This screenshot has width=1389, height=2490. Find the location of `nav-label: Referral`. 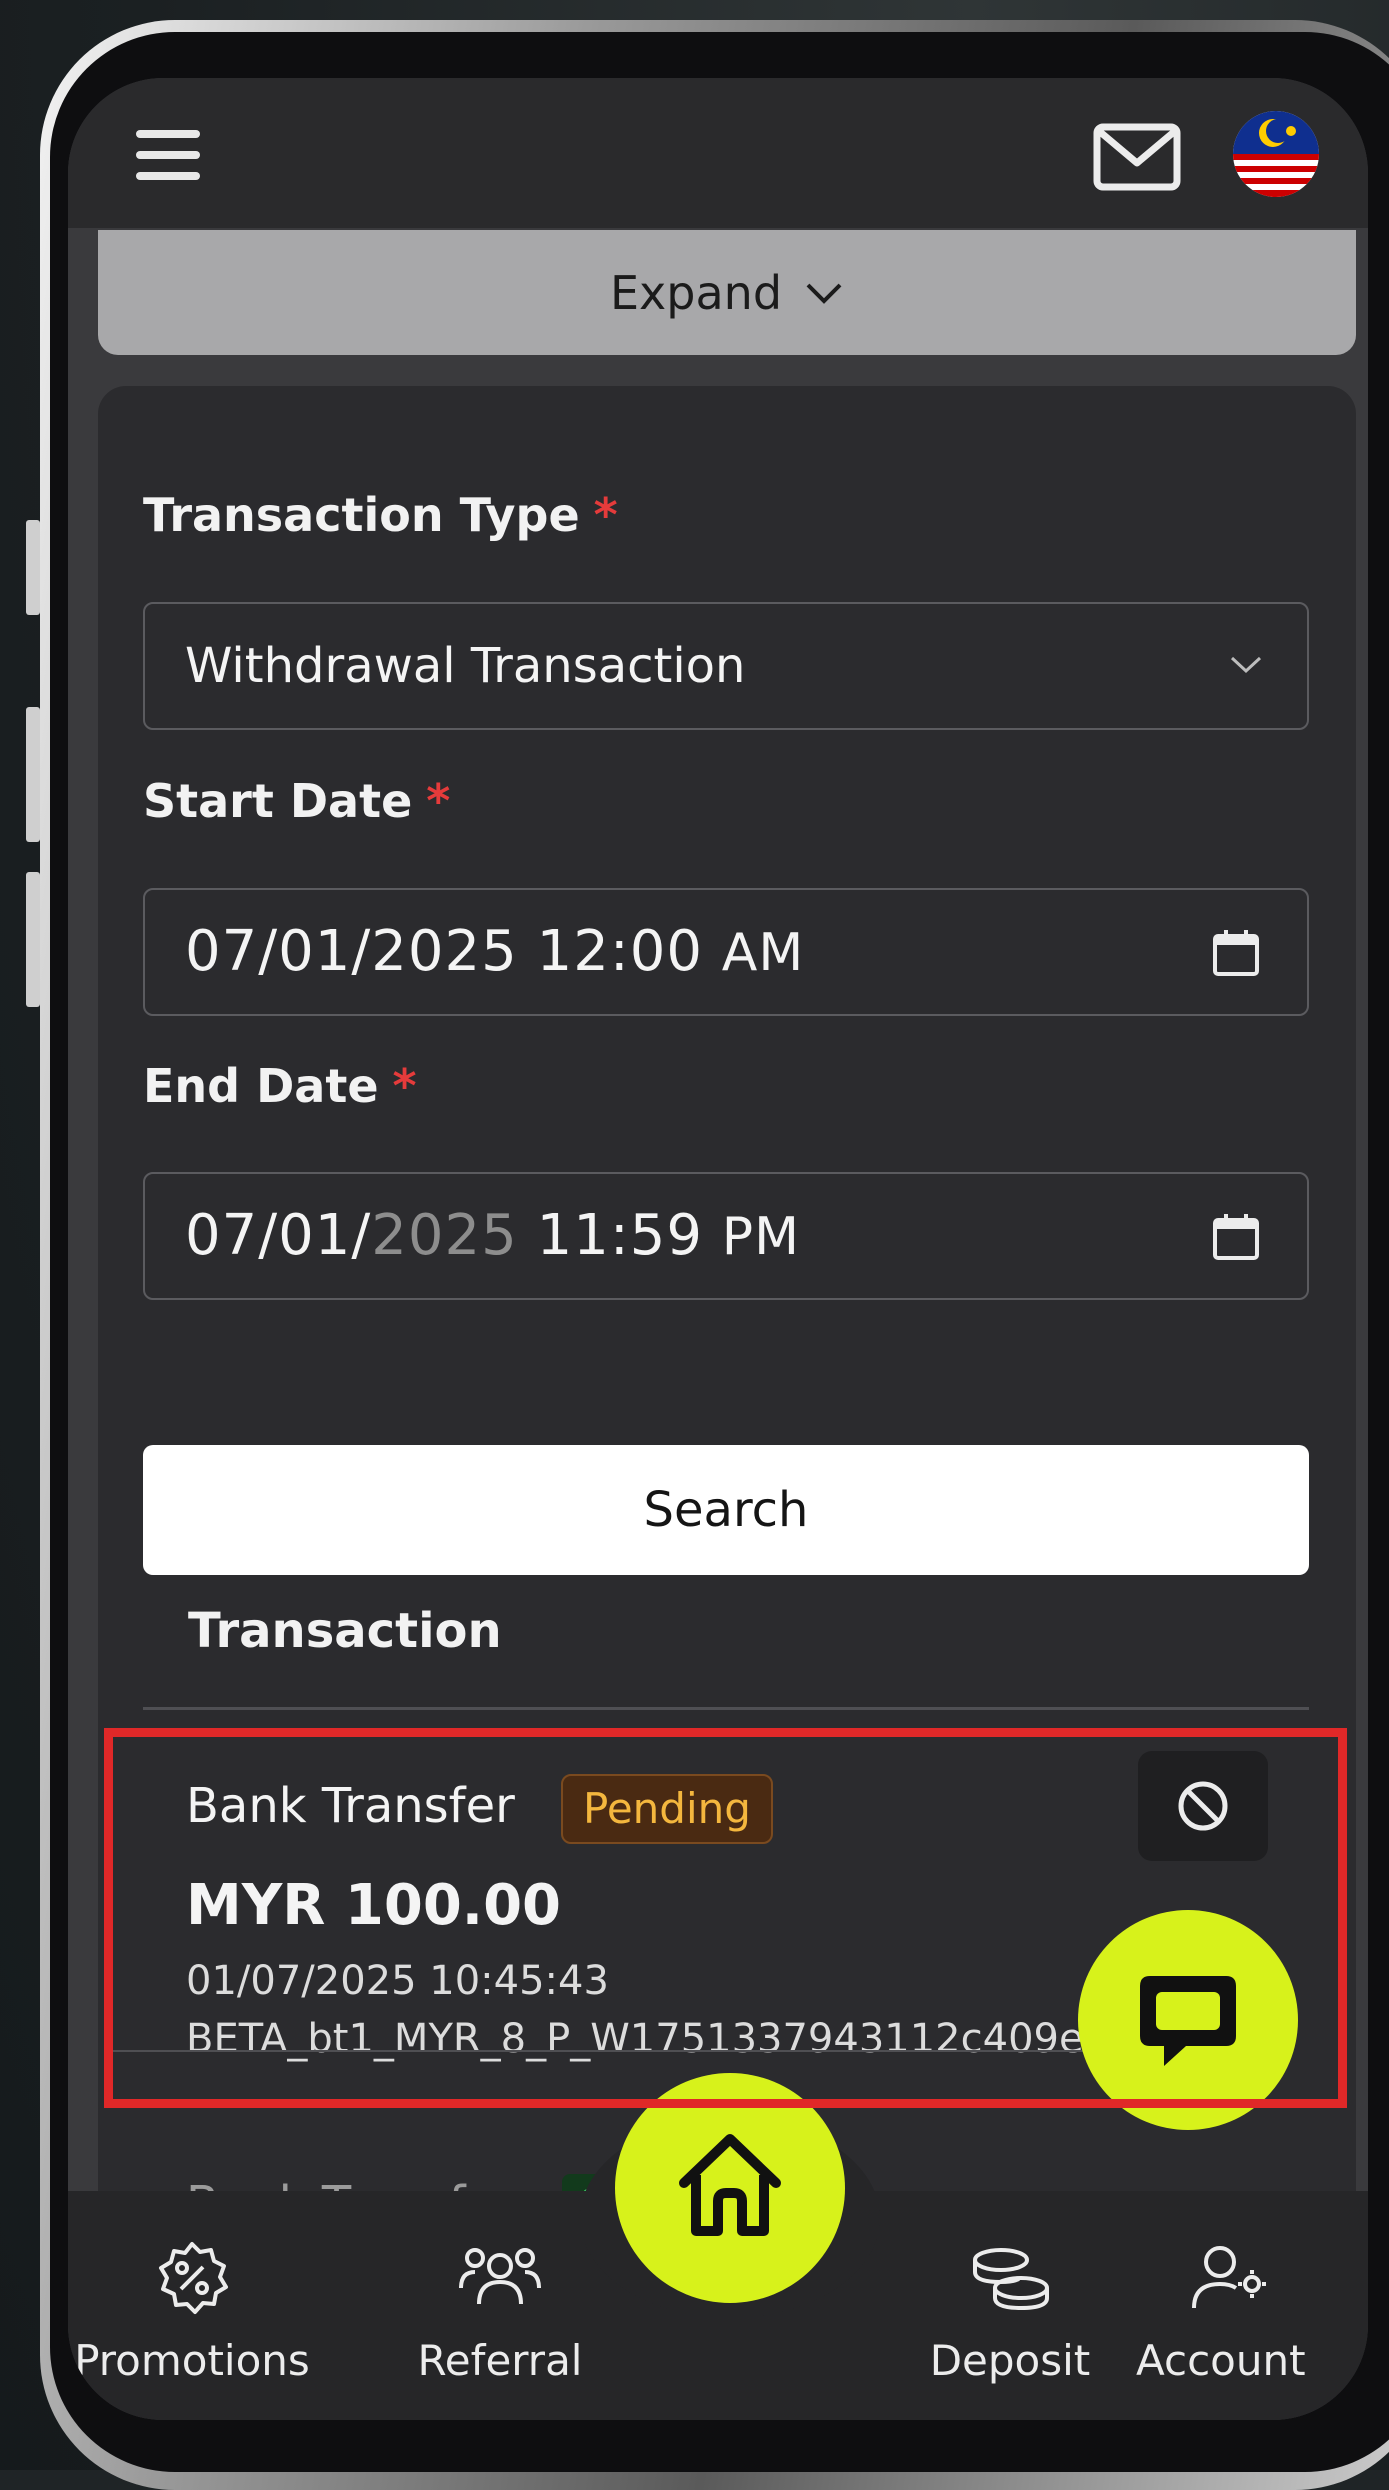

nav-label: Referral is located at coordinates (500, 2360).